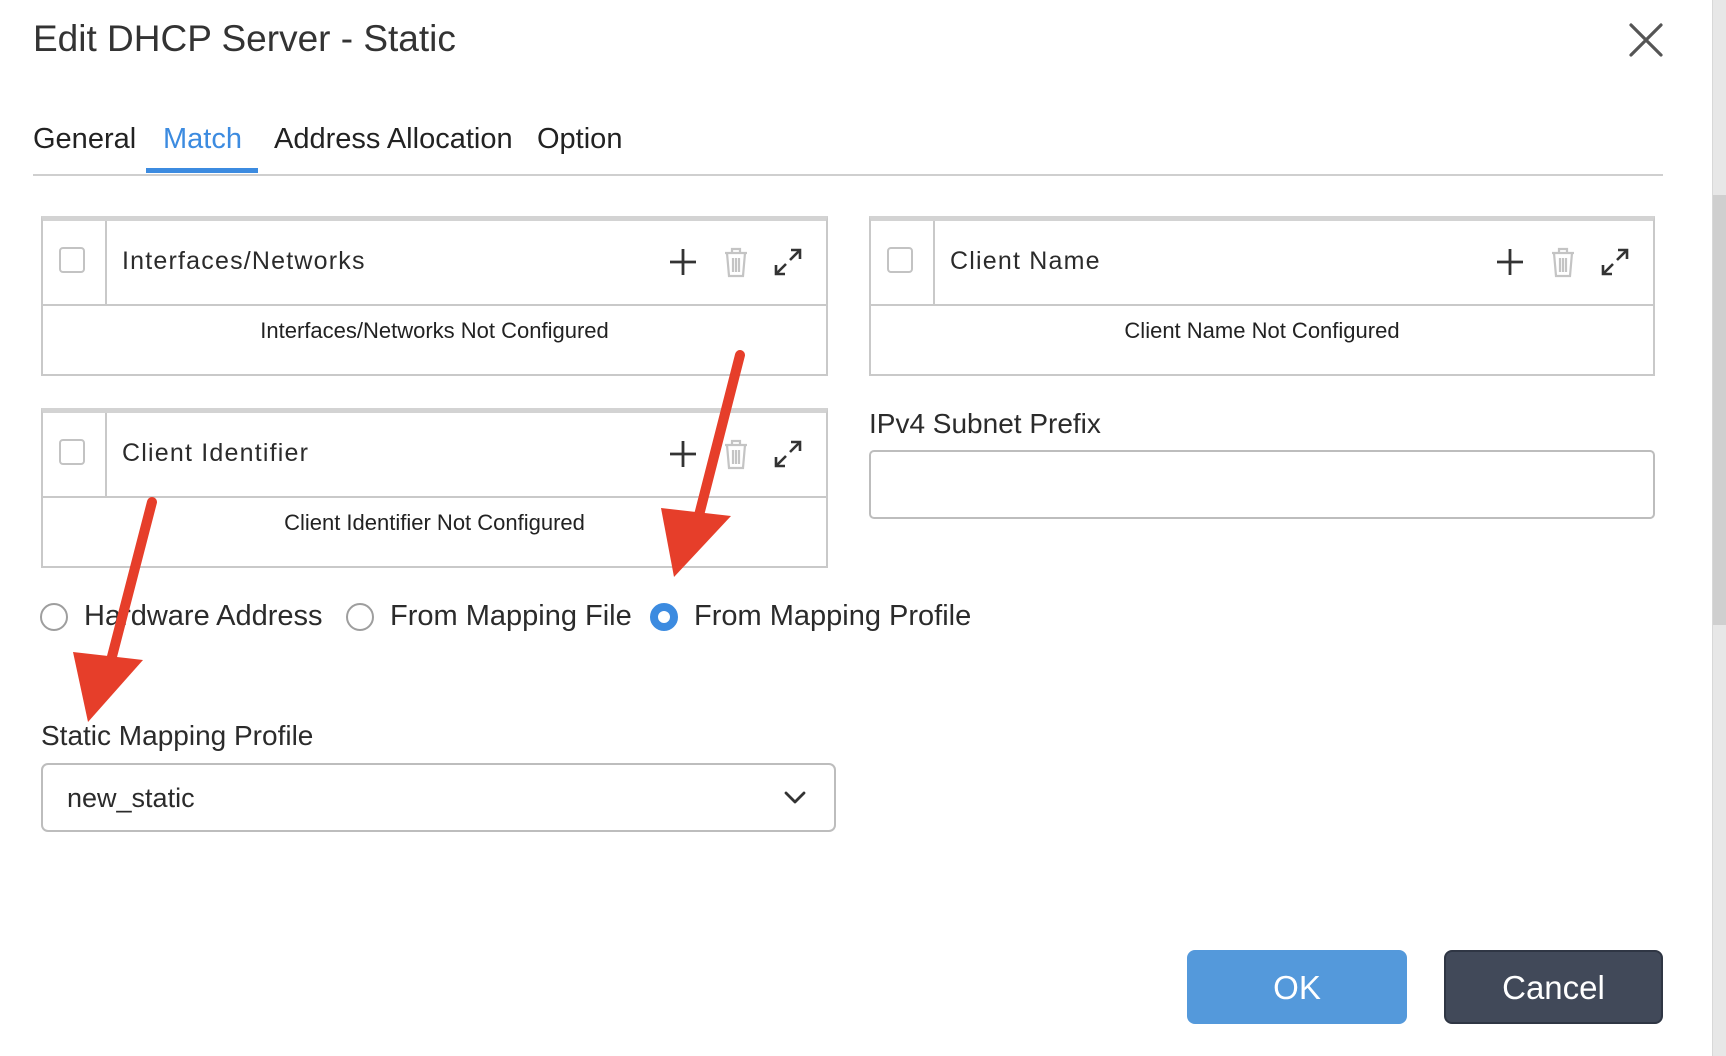  Describe the element at coordinates (664, 617) in the screenshot. I see `radio-circle-selected` at that location.